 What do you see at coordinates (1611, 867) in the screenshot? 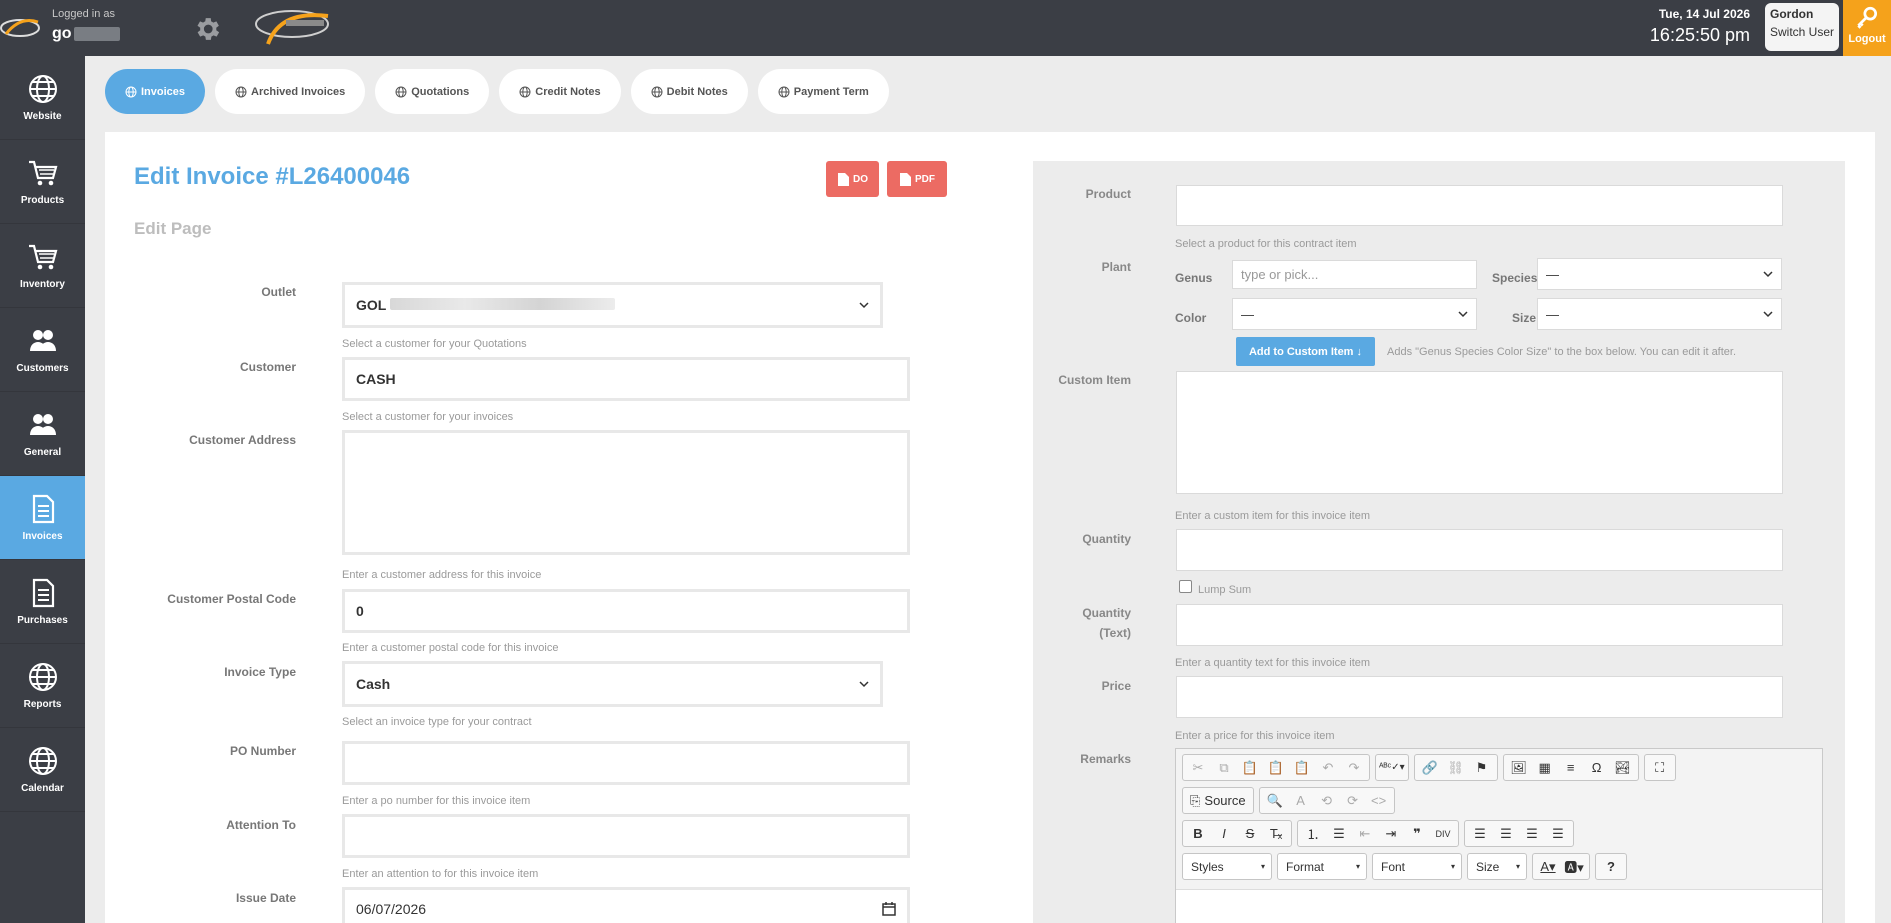
I see `help-icon: ?` at bounding box center [1611, 867].